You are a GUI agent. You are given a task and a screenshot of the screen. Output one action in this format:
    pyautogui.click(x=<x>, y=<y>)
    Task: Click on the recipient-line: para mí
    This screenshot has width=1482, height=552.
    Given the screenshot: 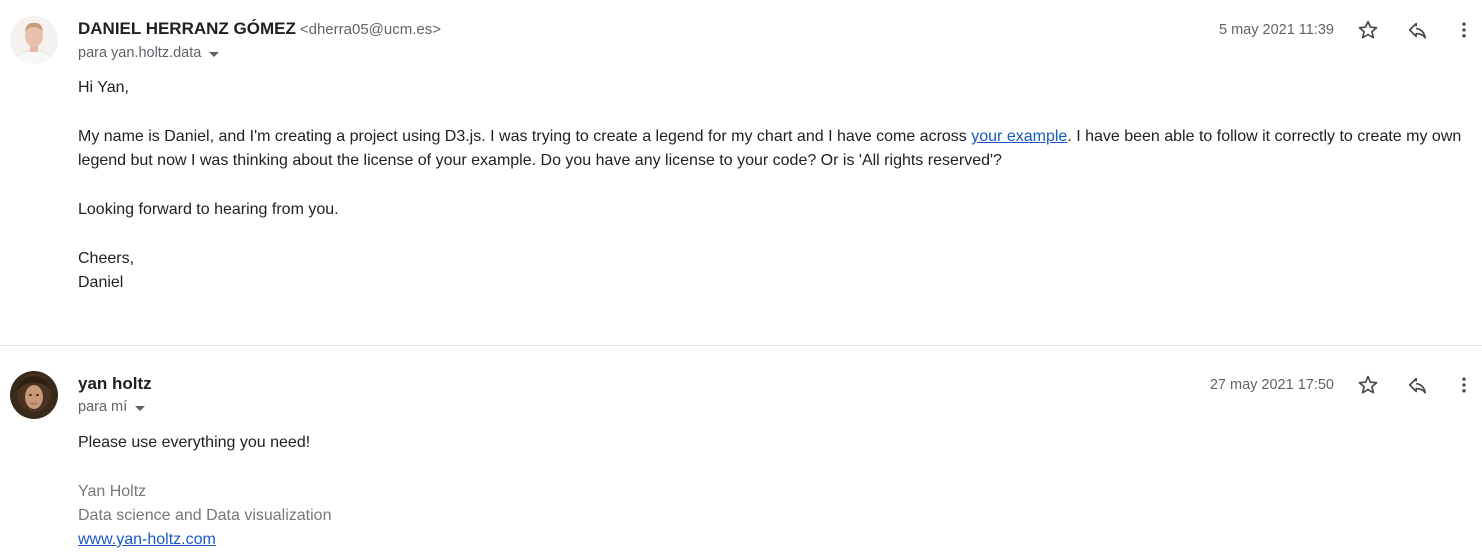 What is the action you would take?
    pyautogui.click(x=112, y=407)
    